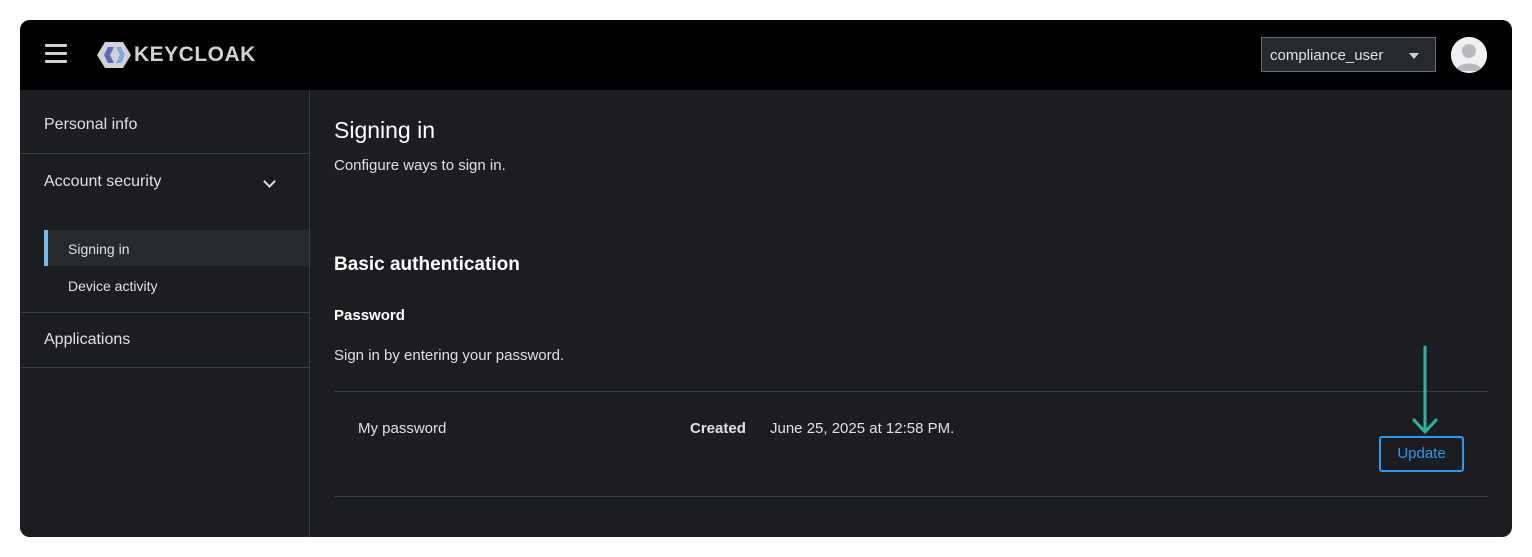 This screenshot has height=557, width=1532. Describe the element at coordinates (195, 54) in the screenshot. I see `brand-name: KEYCLOAK` at that location.